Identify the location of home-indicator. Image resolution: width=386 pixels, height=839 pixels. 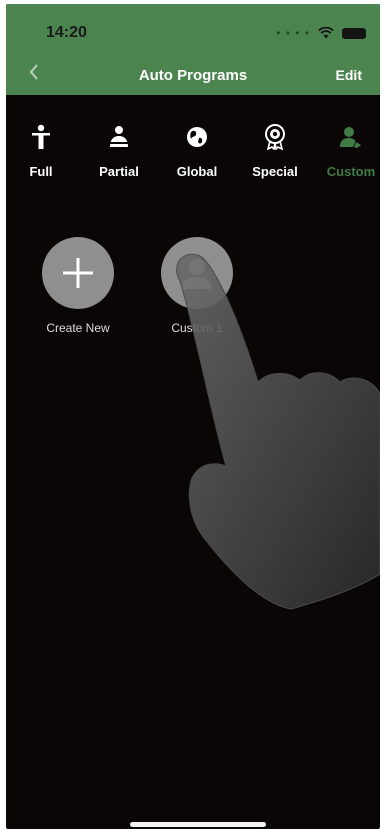
(198, 824).